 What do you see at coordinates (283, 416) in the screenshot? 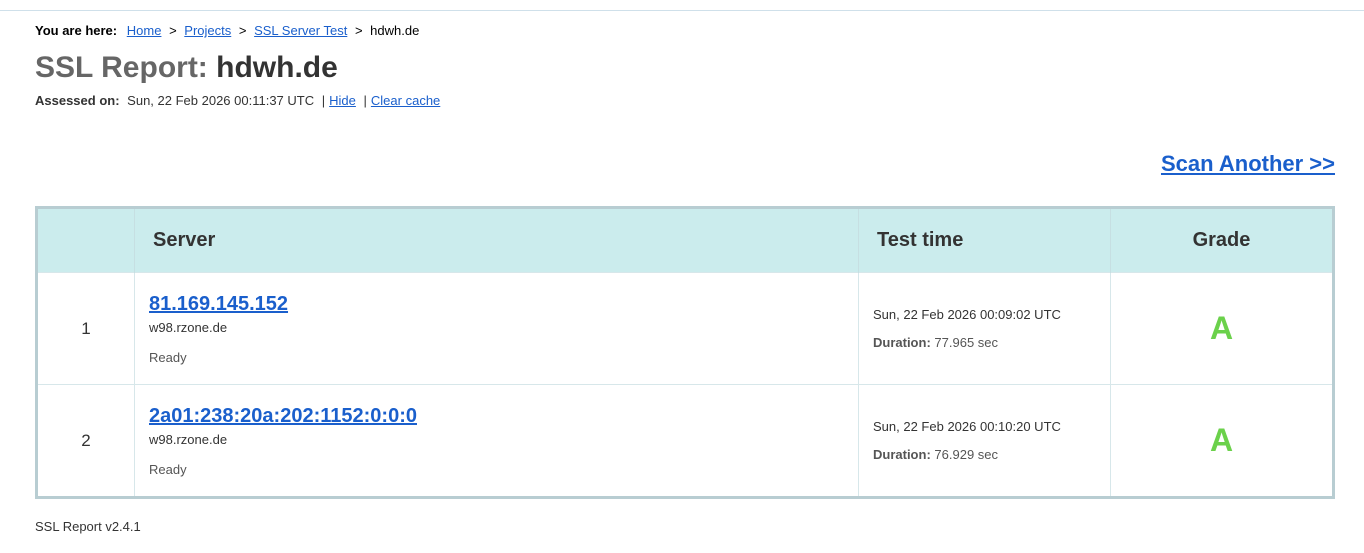
I see `server-ip-link: 2a01:238:20a:202:1152:0:0:0` at bounding box center [283, 416].